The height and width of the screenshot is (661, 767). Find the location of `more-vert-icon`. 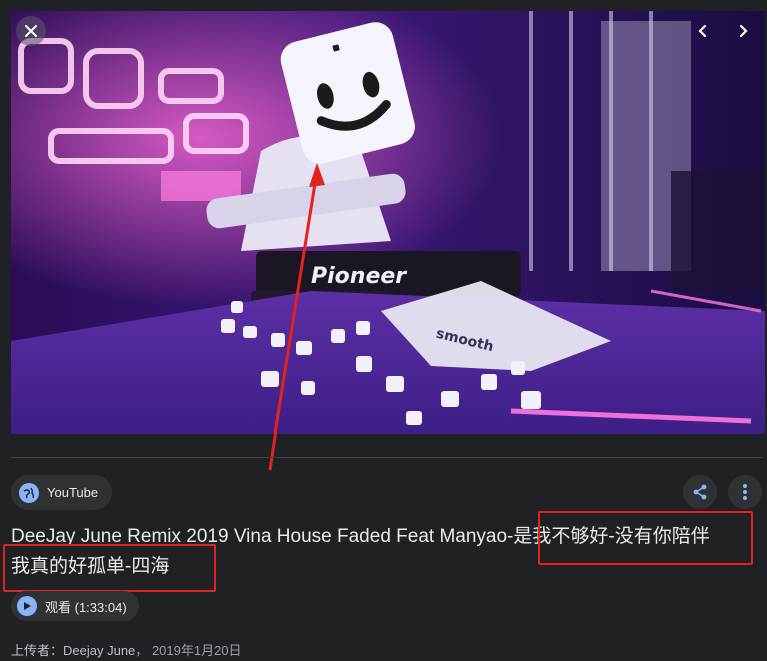

more-vert-icon is located at coordinates (745, 492).